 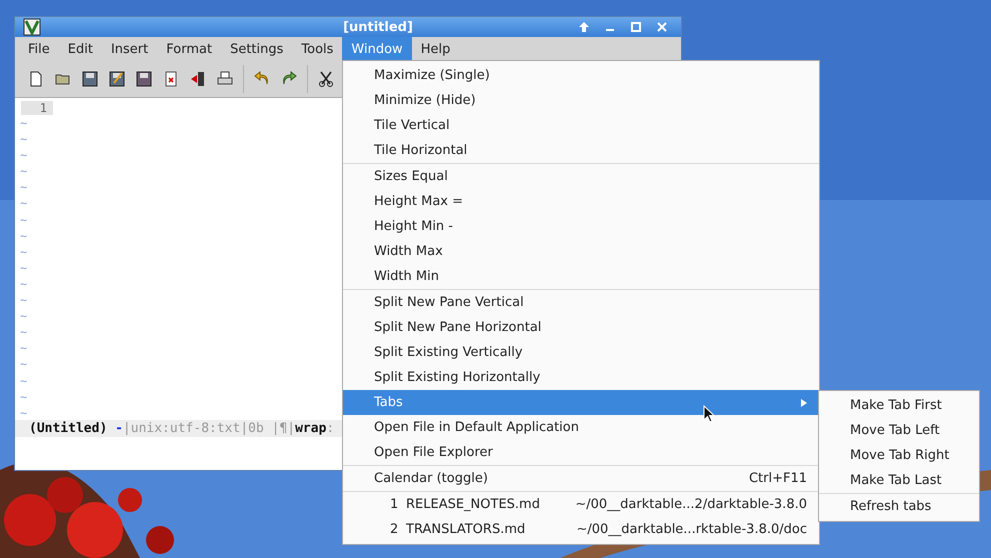 I want to click on menu-item: Make Tab Last, so click(x=899, y=480).